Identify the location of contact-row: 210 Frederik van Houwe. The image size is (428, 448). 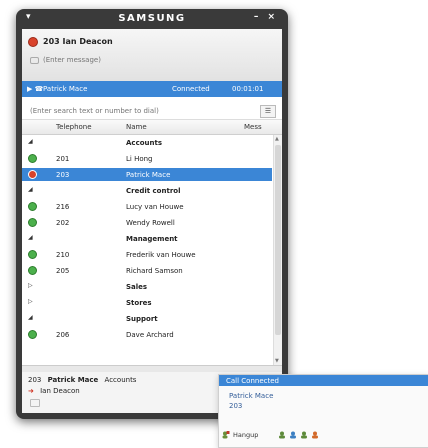
(147, 254).